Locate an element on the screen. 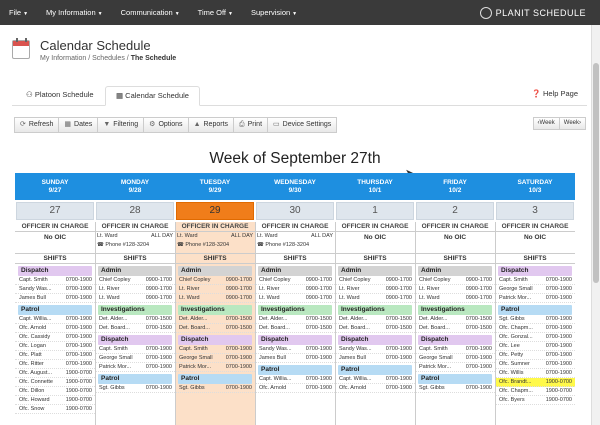 The height and width of the screenshot is (425, 600). shift-row: Ofc. August... 1900-0700 is located at coordinates (55, 373).